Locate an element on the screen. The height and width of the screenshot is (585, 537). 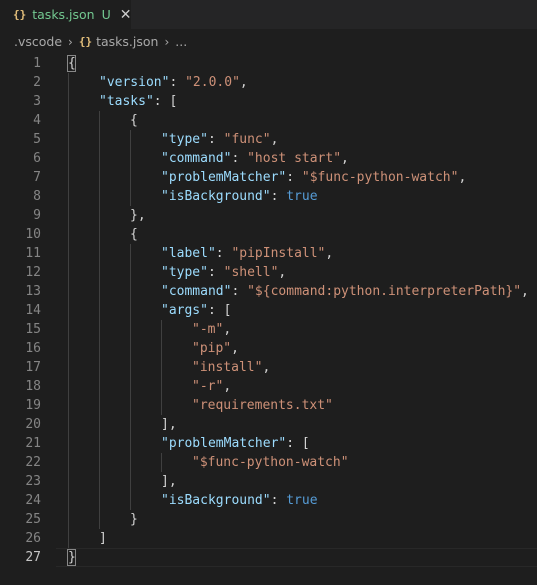
line-number: 21 is located at coordinates (33, 443).